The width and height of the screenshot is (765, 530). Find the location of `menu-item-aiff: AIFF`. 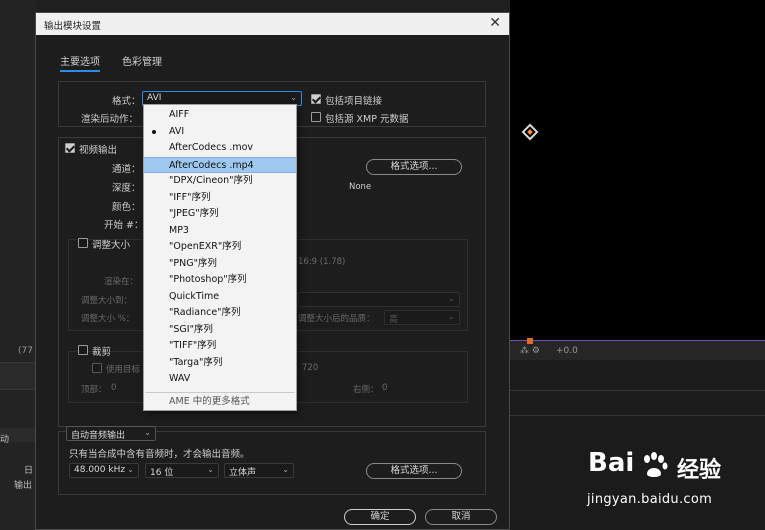

menu-item-aiff: AIFF is located at coordinates (220, 115).